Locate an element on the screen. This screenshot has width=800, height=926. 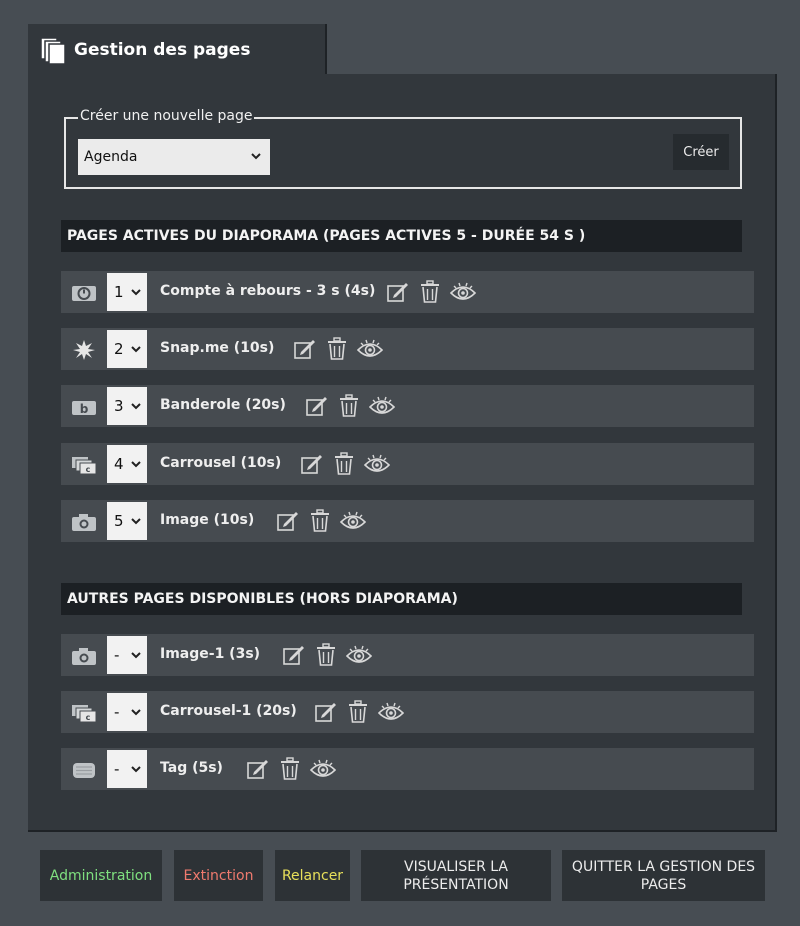
order-value: 1 is located at coordinates (119, 292).